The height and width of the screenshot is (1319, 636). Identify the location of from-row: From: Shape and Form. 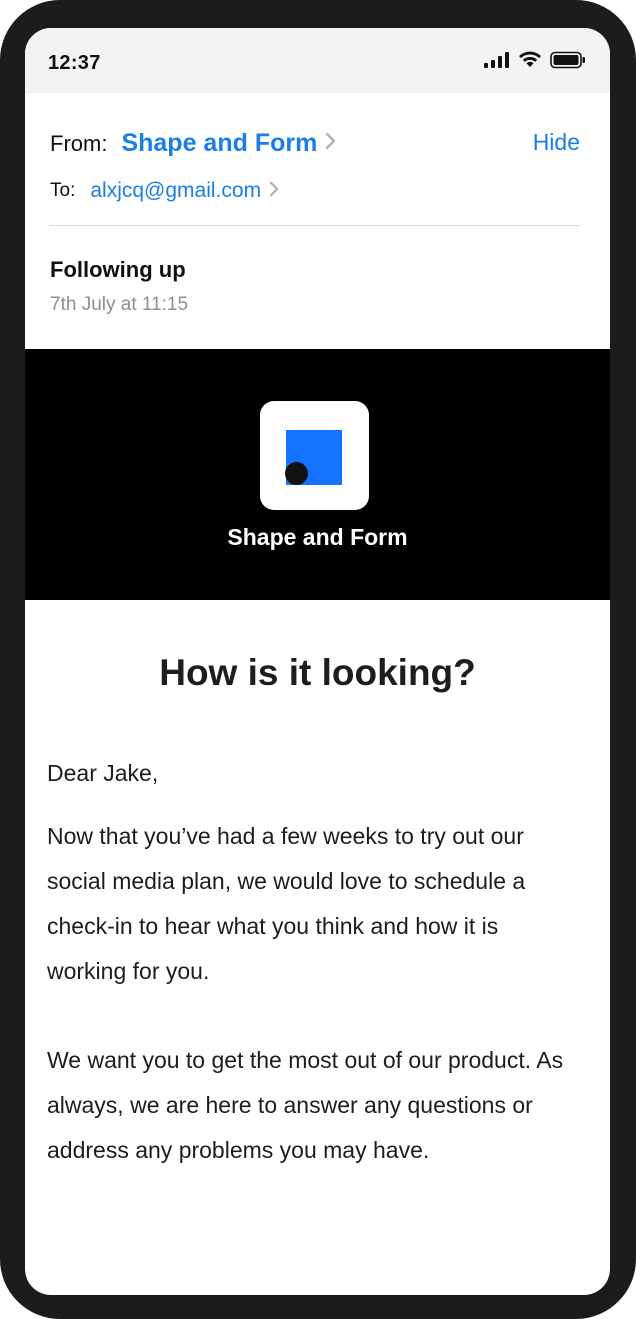
(193, 143).